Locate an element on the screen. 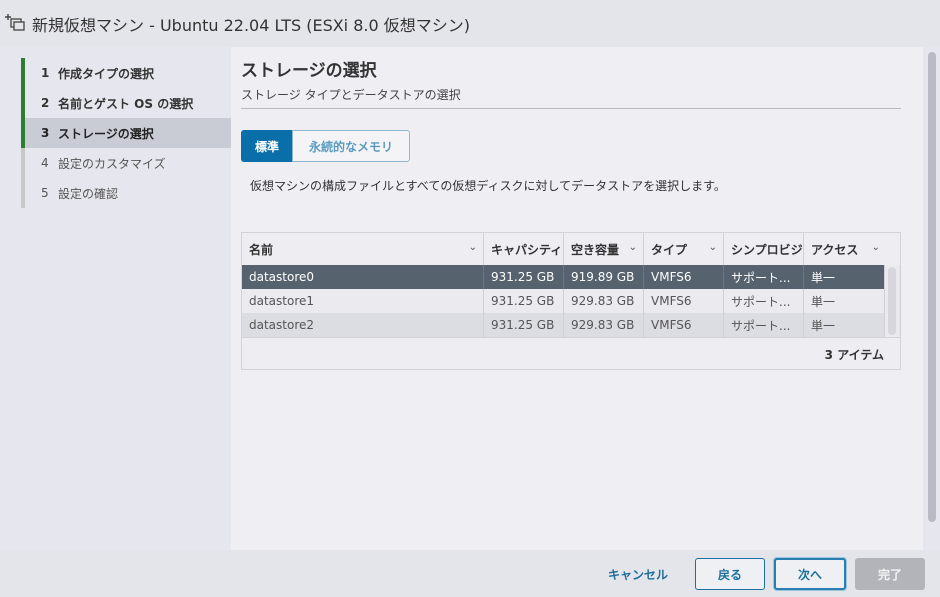 The height and width of the screenshot is (597, 940). column-header-label: キャパシティ is located at coordinates (527, 249).